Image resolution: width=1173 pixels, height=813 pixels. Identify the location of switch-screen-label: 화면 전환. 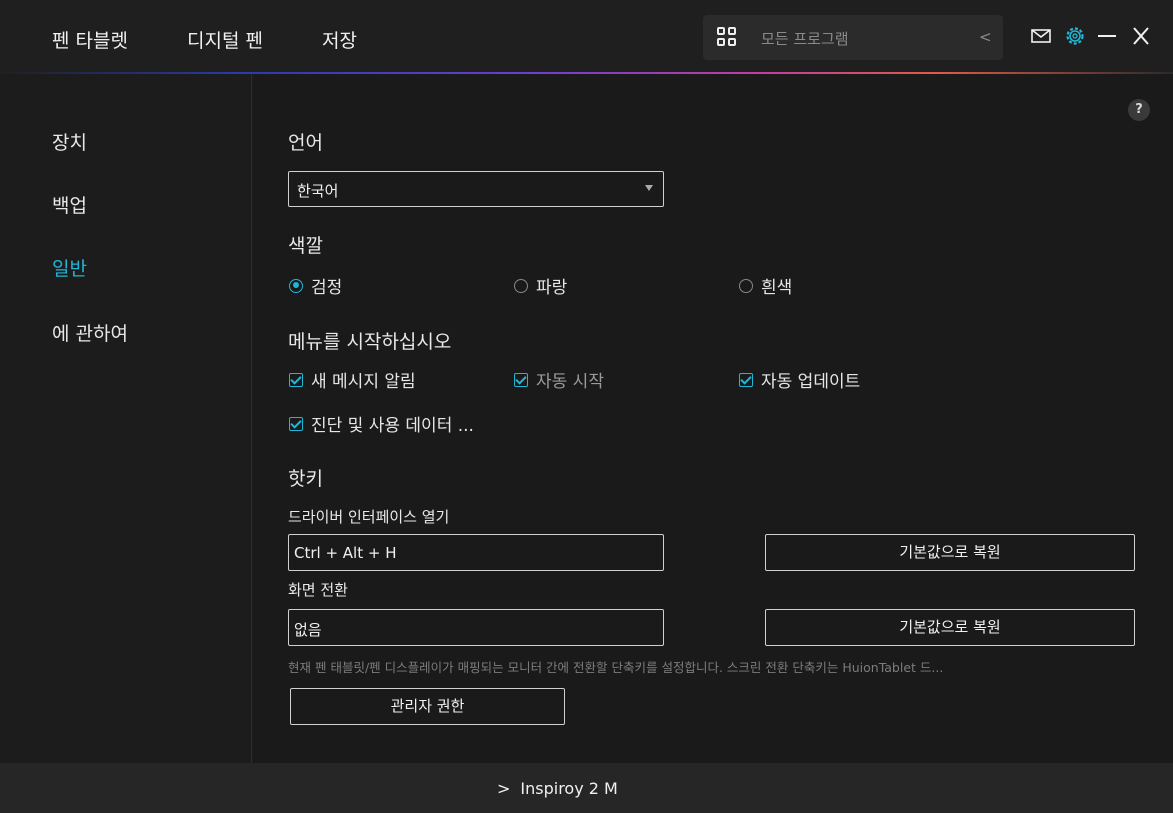
(318, 590).